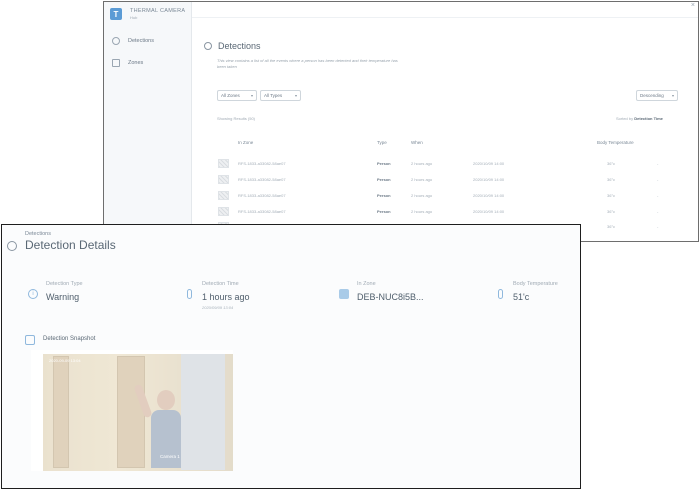 This screenshot has width=700, height=490. I want to click on types-filter-select: All Types ▾, so click(280, 95).